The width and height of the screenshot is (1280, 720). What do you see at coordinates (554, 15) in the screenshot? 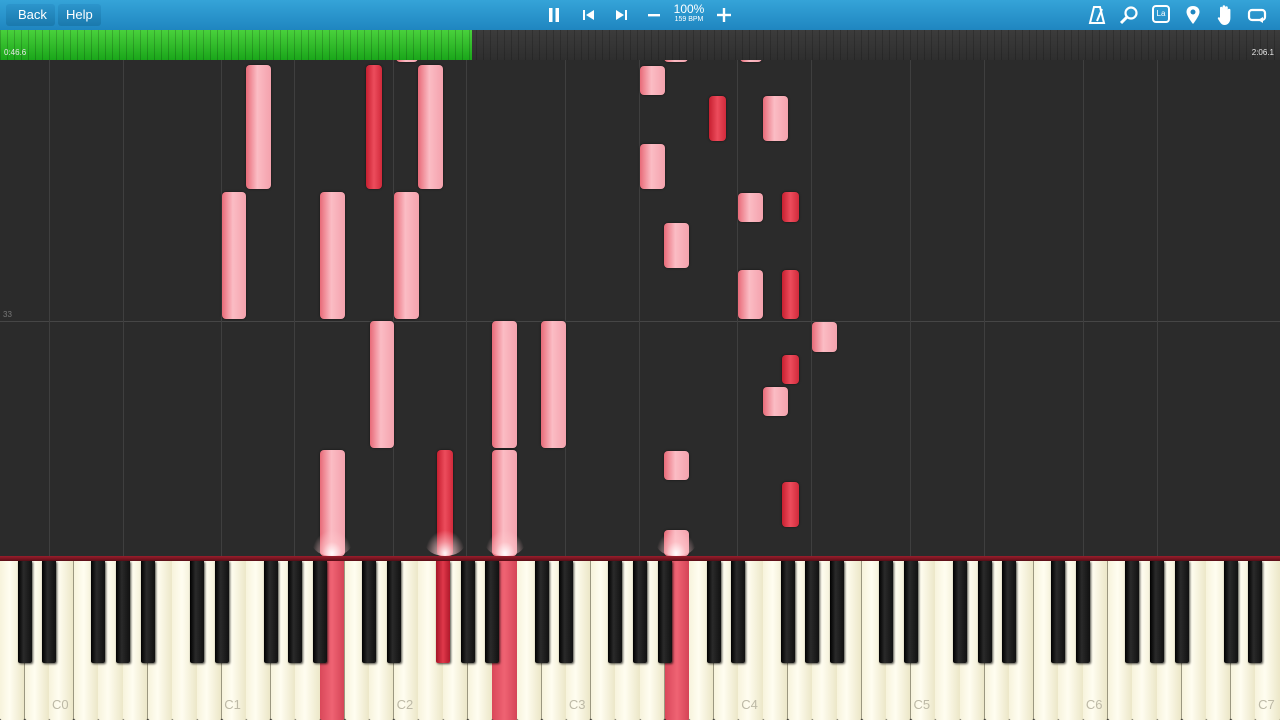
I see `pause-icon` at bounding box center [554, 15].